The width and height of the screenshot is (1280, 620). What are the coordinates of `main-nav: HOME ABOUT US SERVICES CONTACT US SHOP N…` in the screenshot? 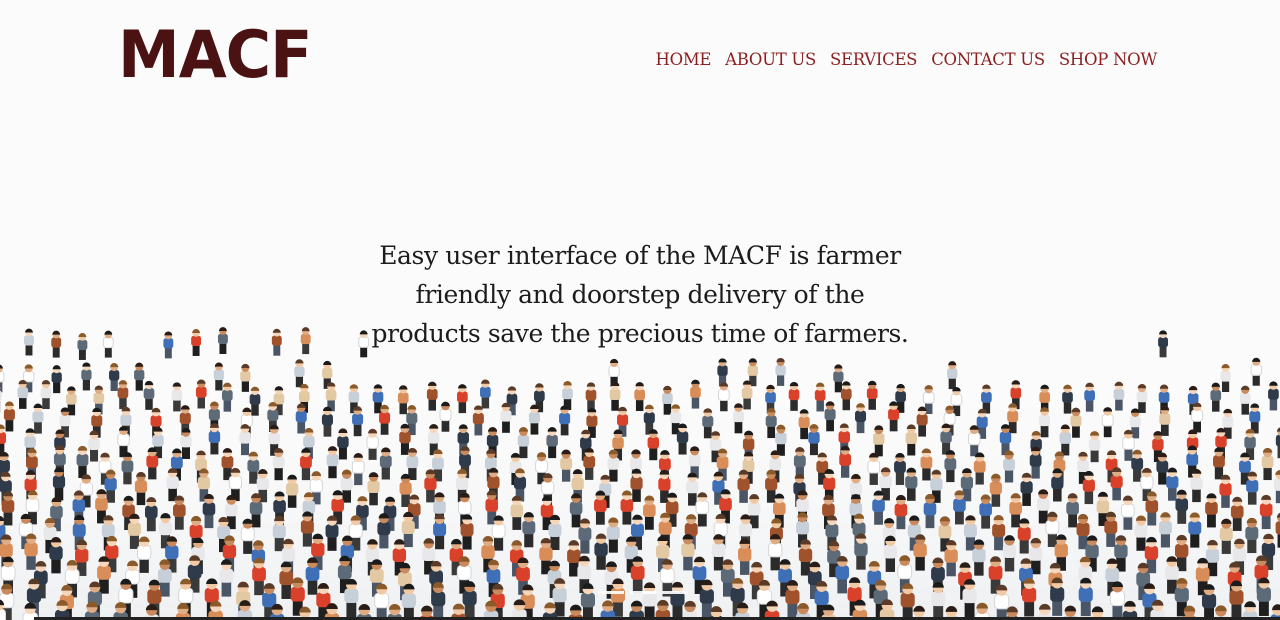 It's located at (907, 59).